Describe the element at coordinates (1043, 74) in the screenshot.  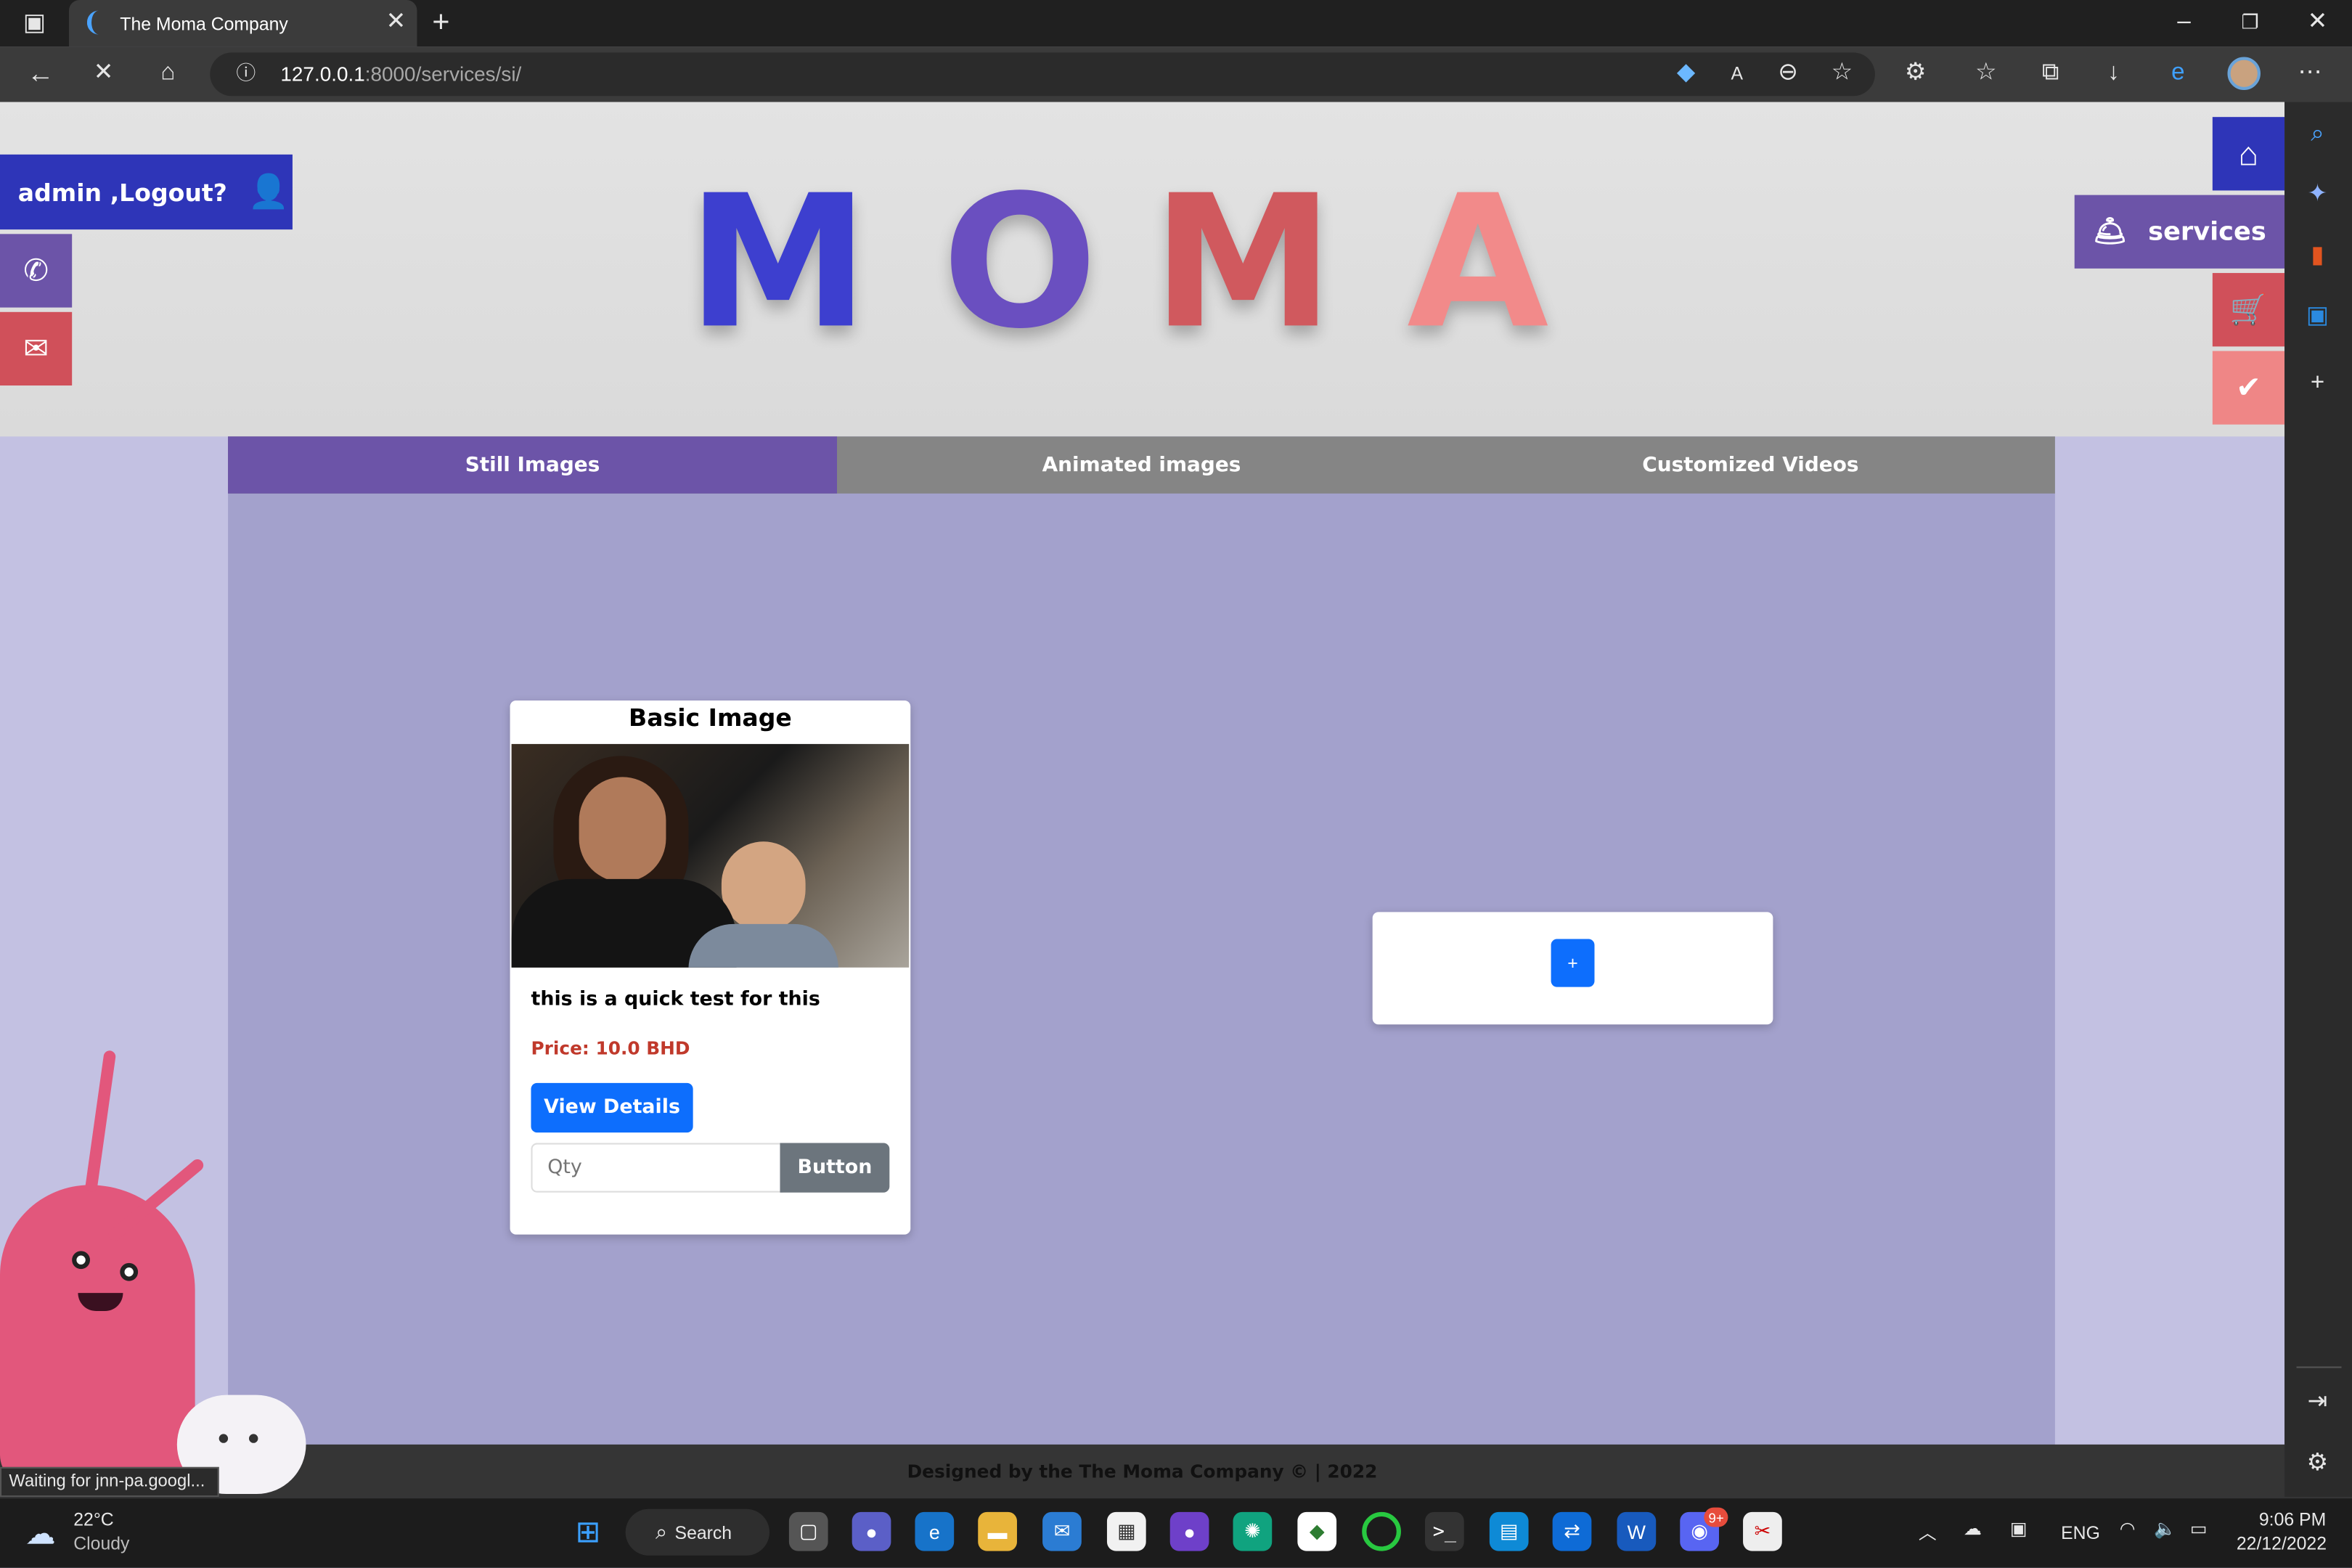
I see `address-bar: ⓘ 127.0.0.1 :8000/services/si/ ◆ A ⊖ ☆` at that location.